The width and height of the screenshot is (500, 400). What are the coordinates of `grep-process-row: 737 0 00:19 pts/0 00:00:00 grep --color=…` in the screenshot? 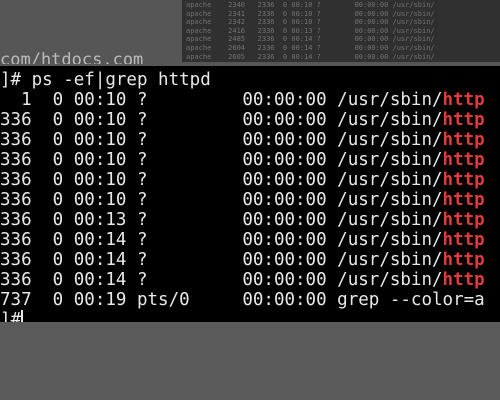 It's located at (250, 300).